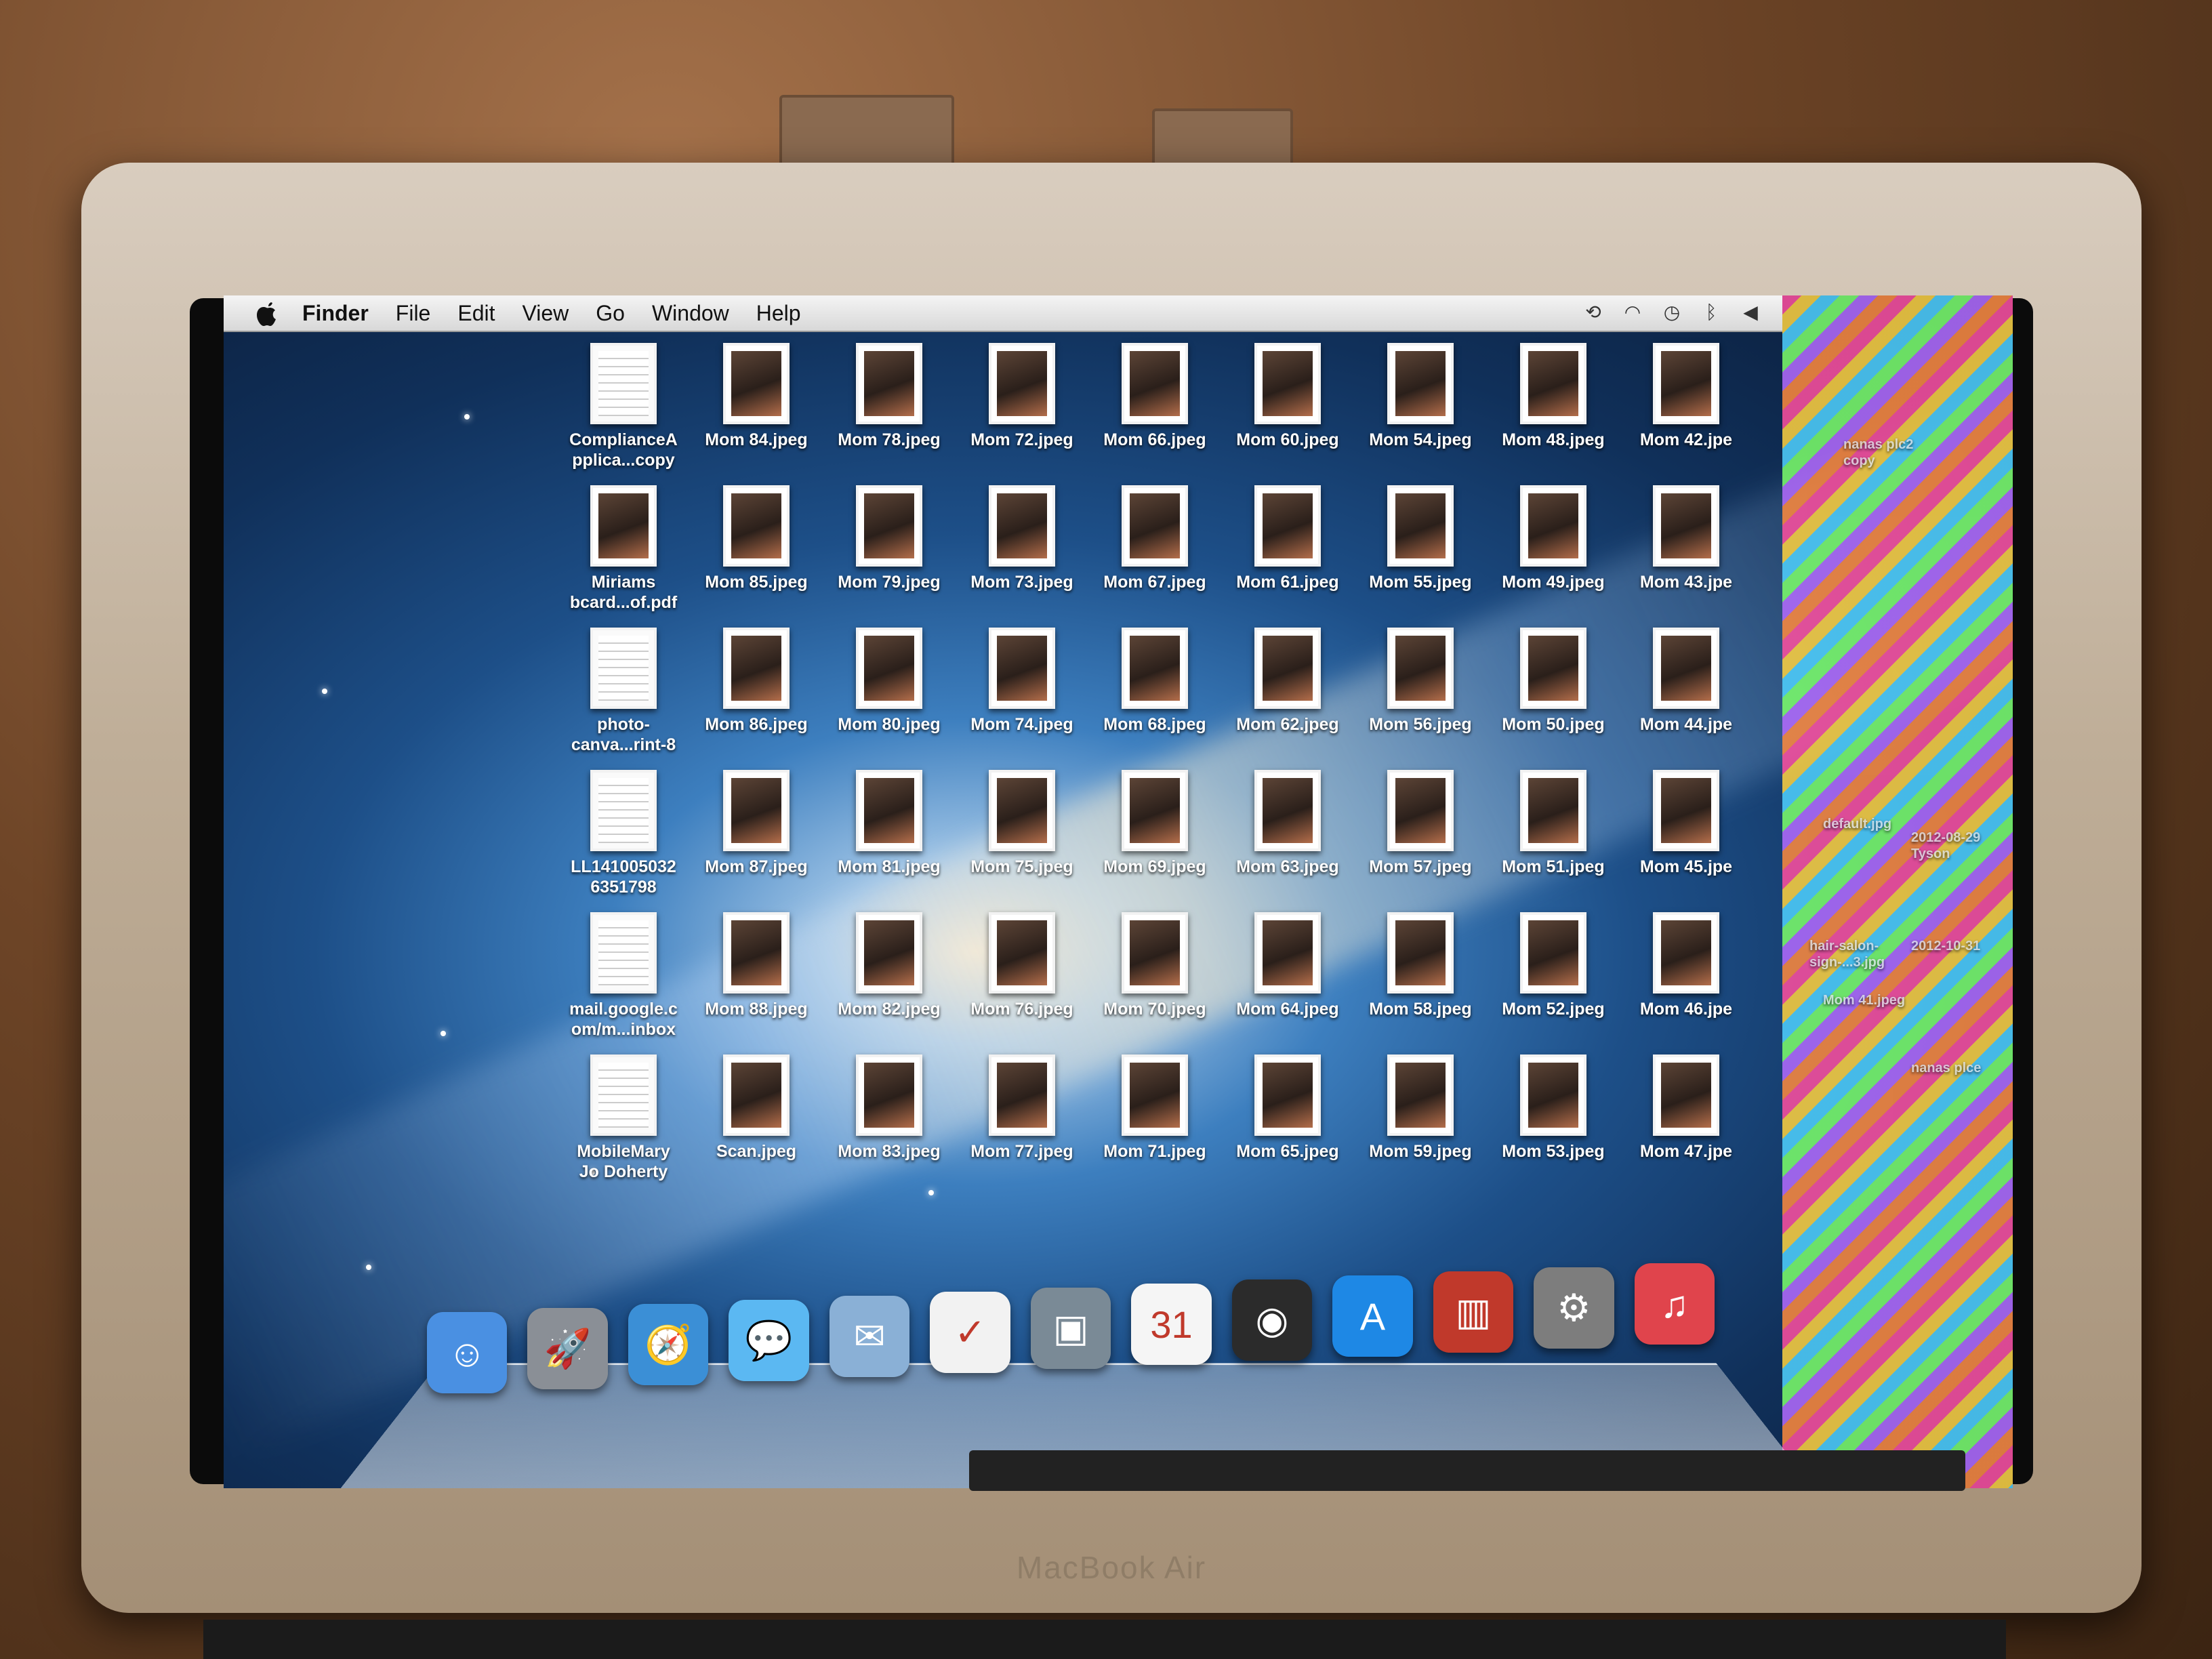  Describe the element at coordinates (1288, 538) in the screenshot. I see `desktop-icon: Mom 61.jpeg` at that location.